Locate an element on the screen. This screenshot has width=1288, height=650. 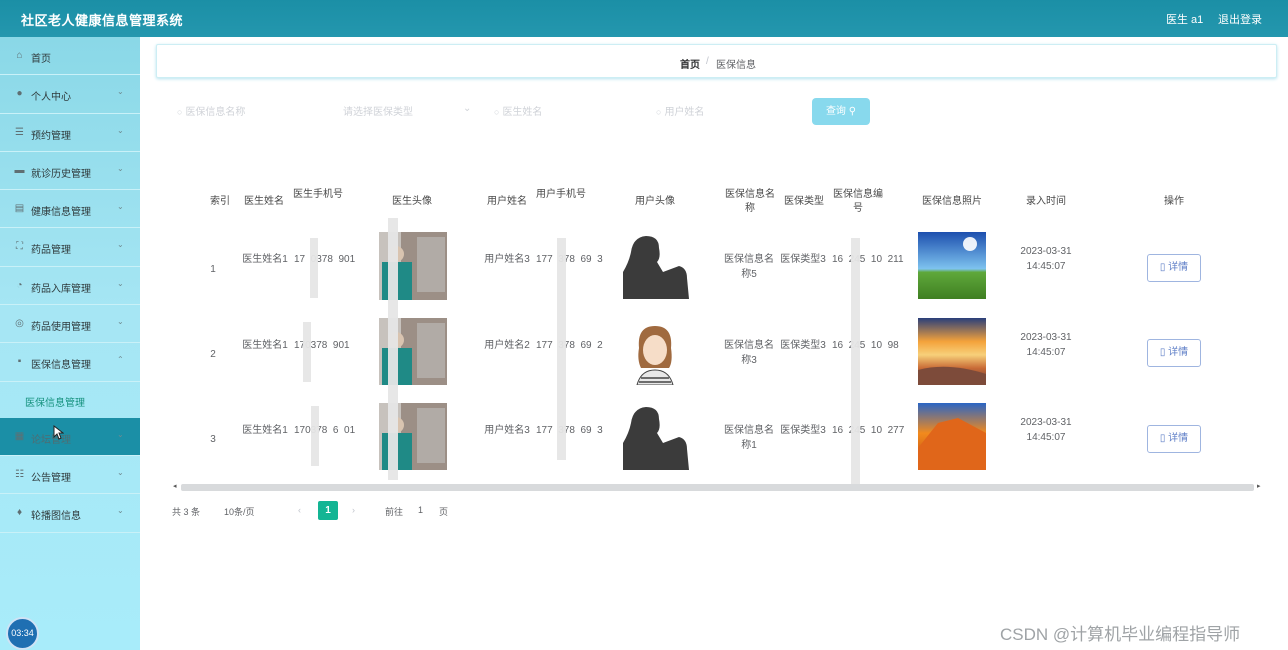
breadcrumb: 首页 / 医保信息 is located at coordinates (716, 61).